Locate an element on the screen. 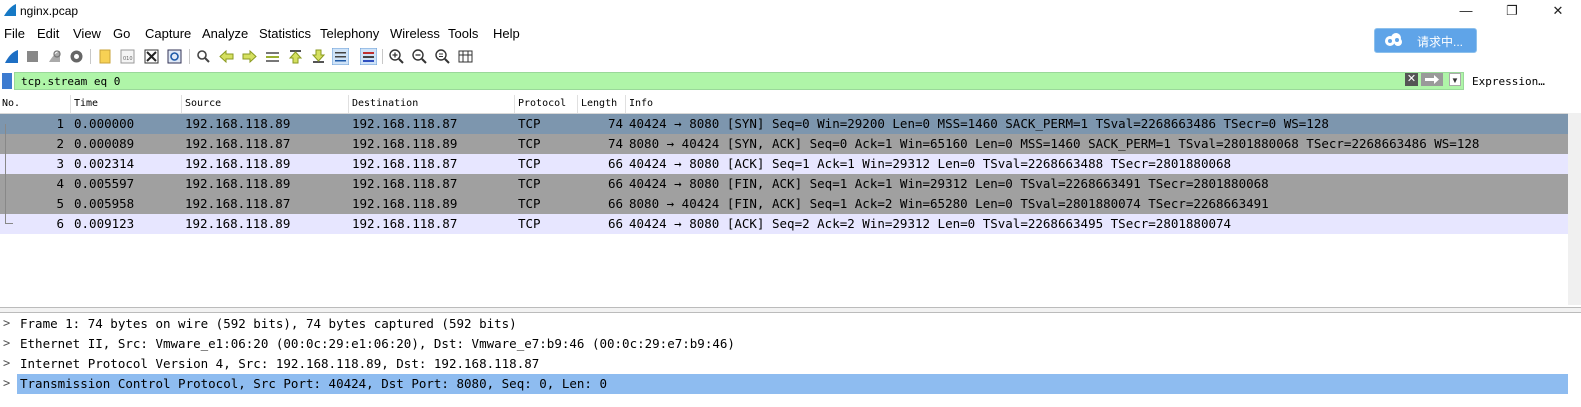  first-packet-icon is located at coordinates (295, 56).